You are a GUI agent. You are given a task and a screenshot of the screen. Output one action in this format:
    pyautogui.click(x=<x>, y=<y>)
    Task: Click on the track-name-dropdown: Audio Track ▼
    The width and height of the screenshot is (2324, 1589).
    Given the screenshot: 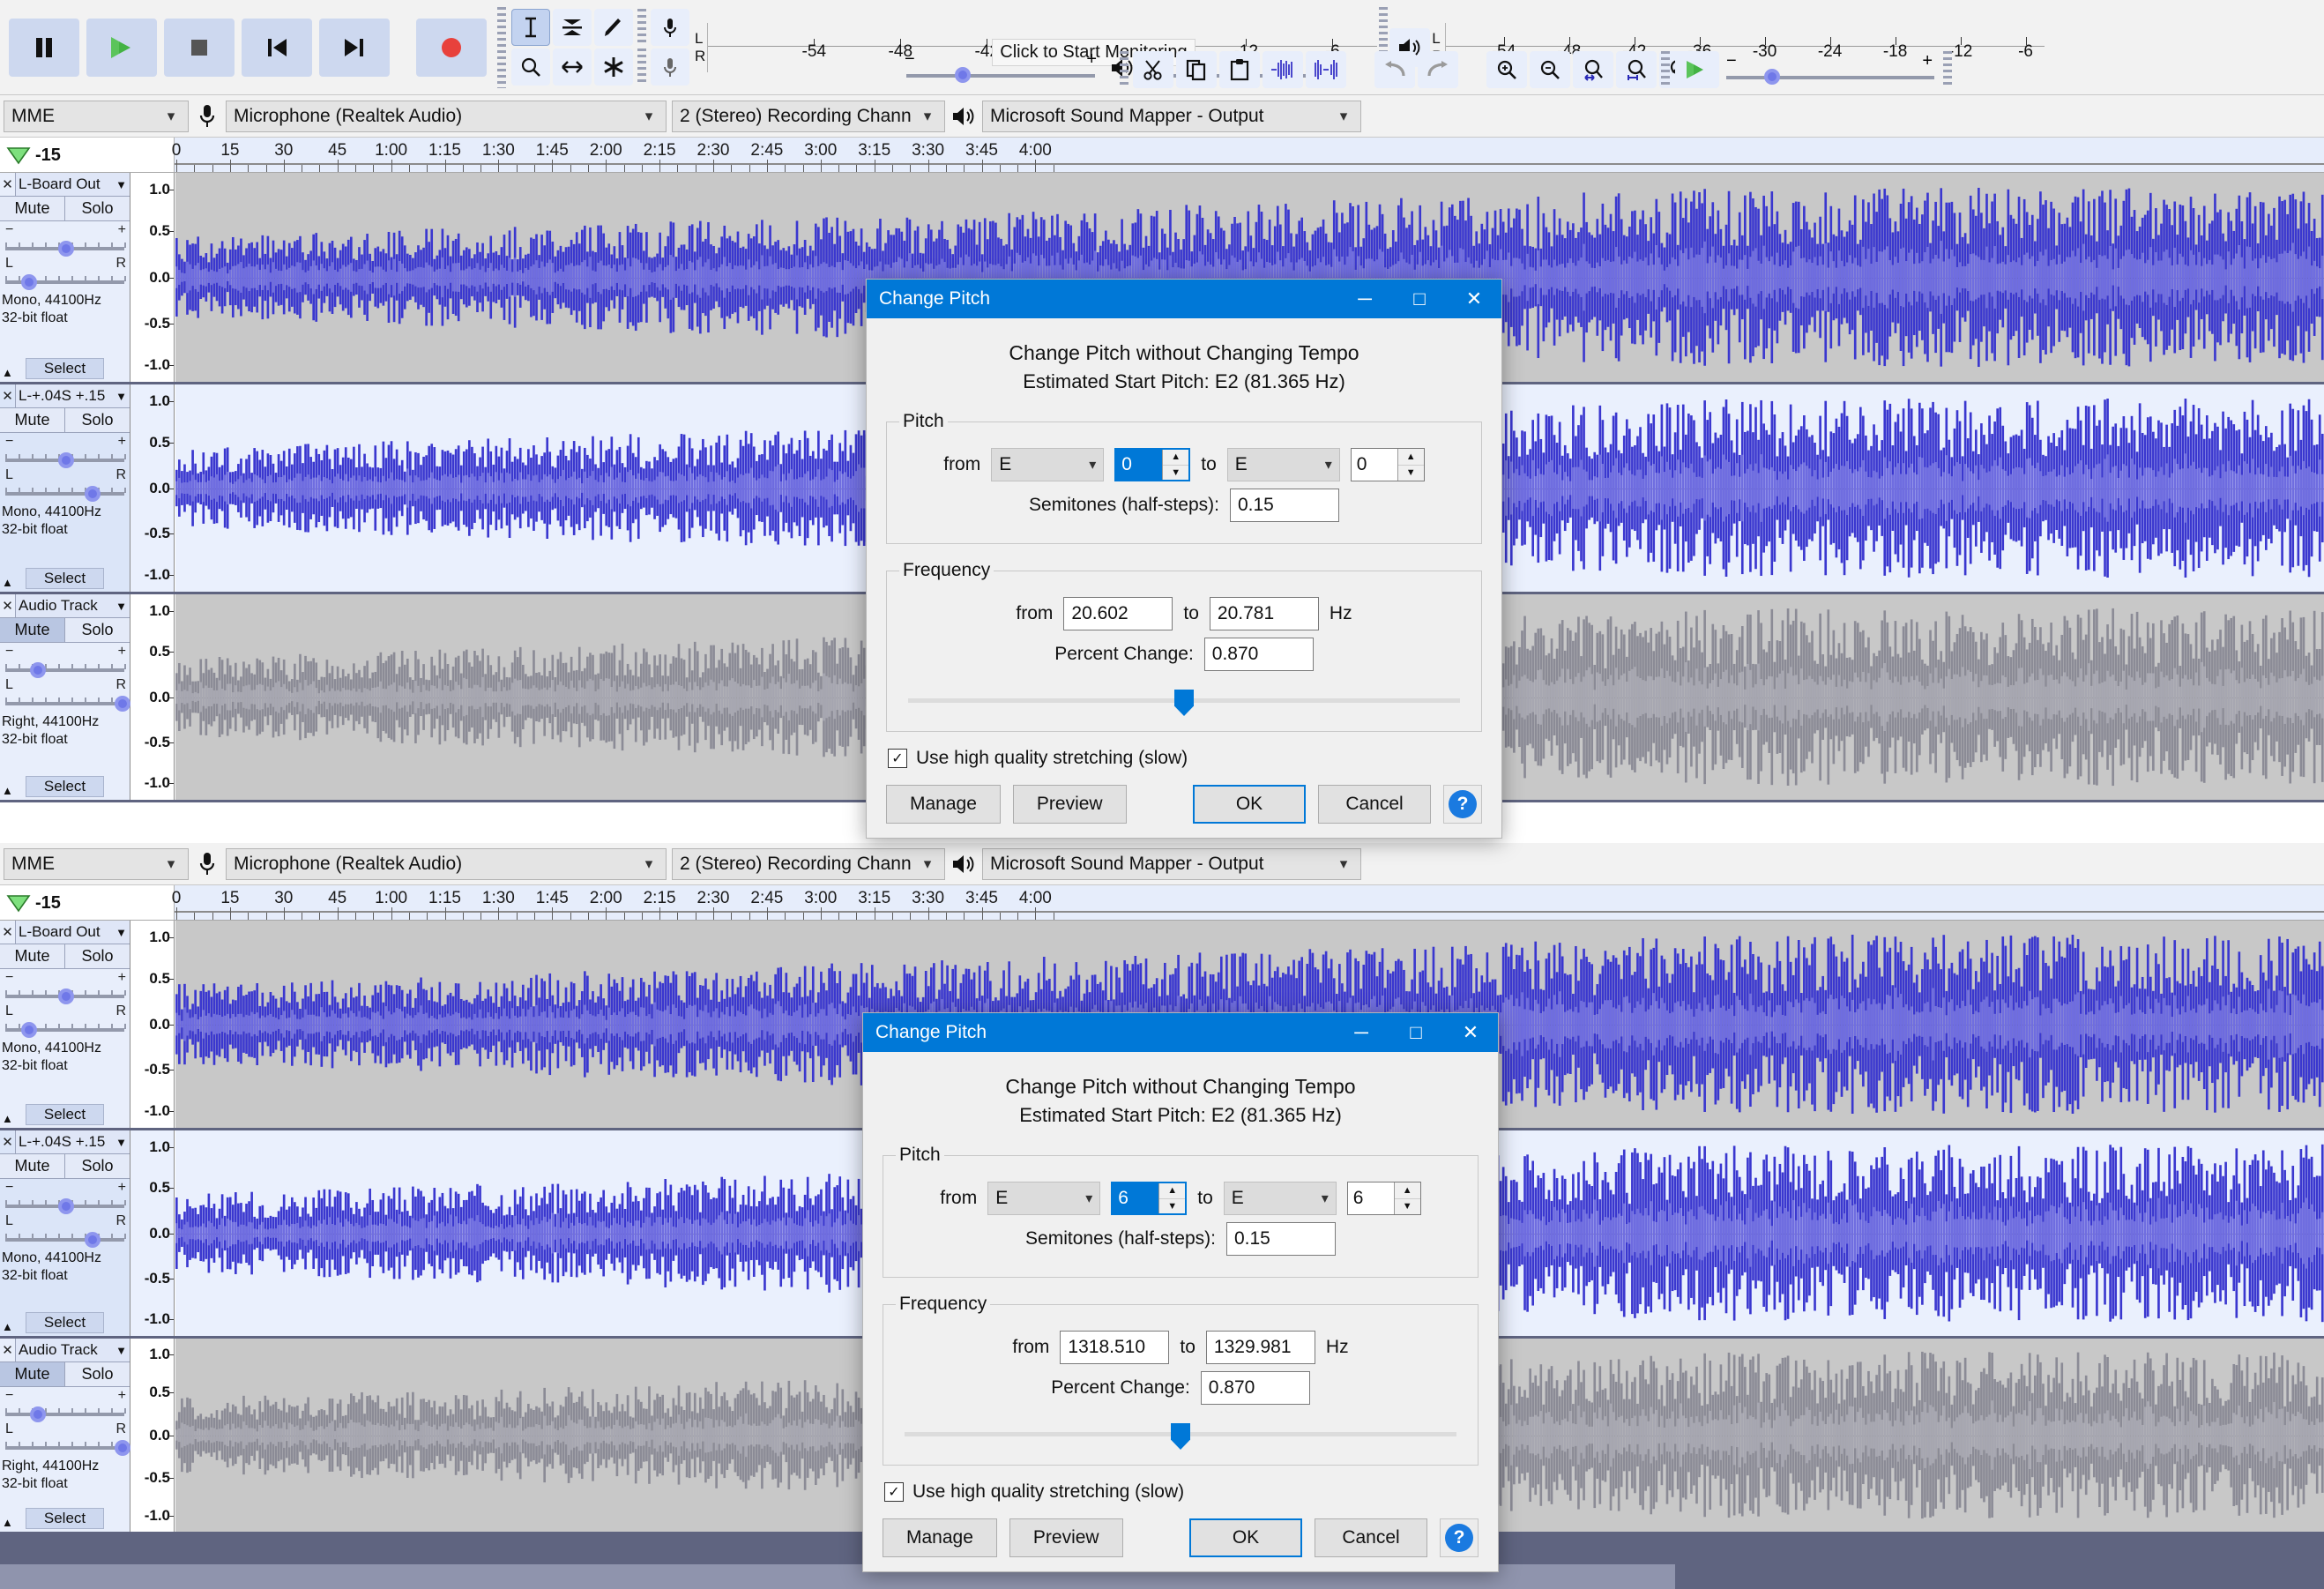 What is the action you would take?
    pyautogui.click(x=73, y=605)
    